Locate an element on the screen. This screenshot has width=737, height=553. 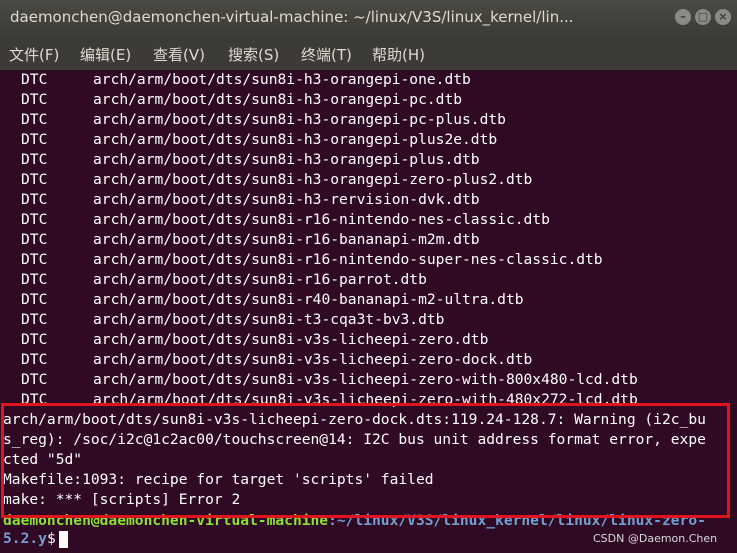
menu-terminal: 终端(T) is located at coordinates (326, 54).